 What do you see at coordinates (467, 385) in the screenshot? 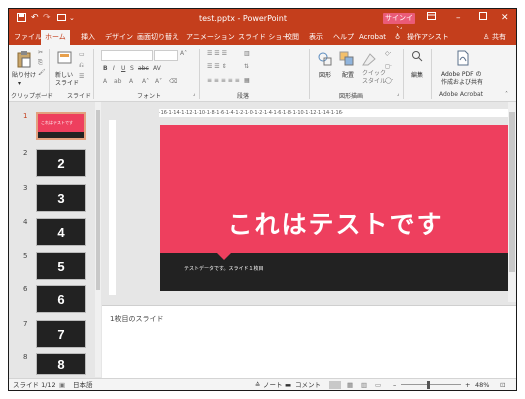
I see `zoom-in-icon: +` at bounding box center [467, 385].